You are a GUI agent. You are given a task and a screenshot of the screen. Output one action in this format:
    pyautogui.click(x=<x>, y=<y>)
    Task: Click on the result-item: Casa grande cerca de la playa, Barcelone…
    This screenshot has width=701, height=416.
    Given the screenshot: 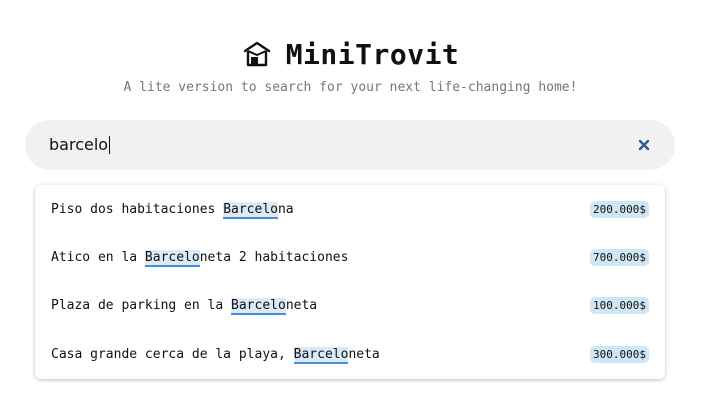 What is the action you would take?
    pyautogui.click(x=350, y=354)
    